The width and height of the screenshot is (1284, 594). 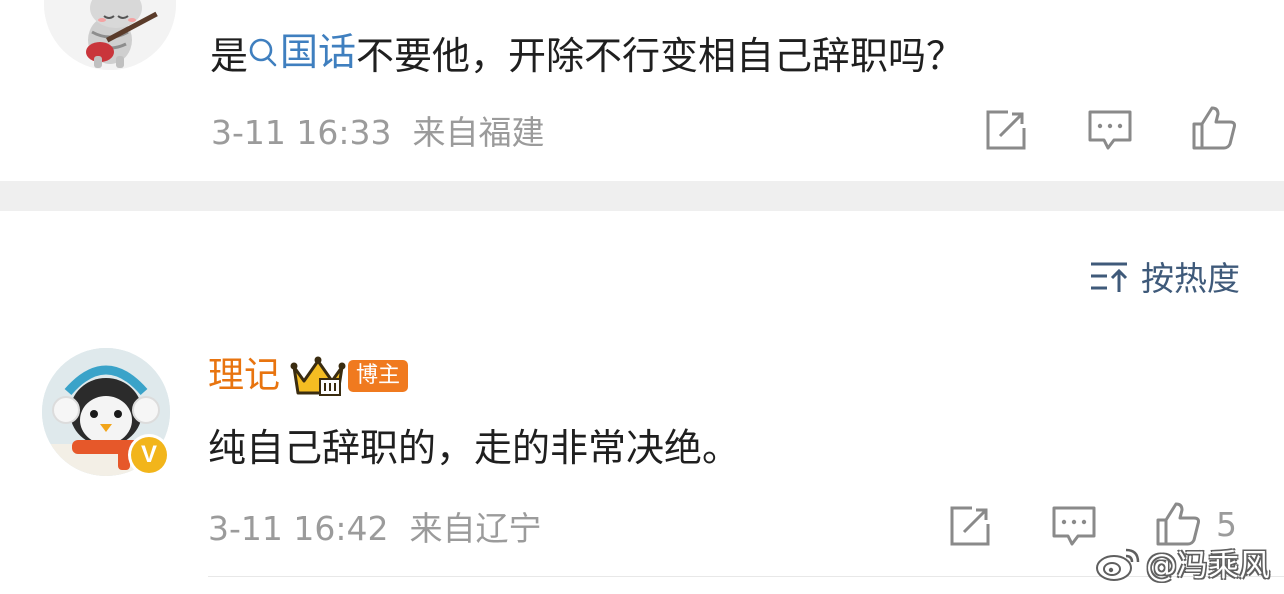 I want to click on top-comment-button, so click(x=1110, y=130).